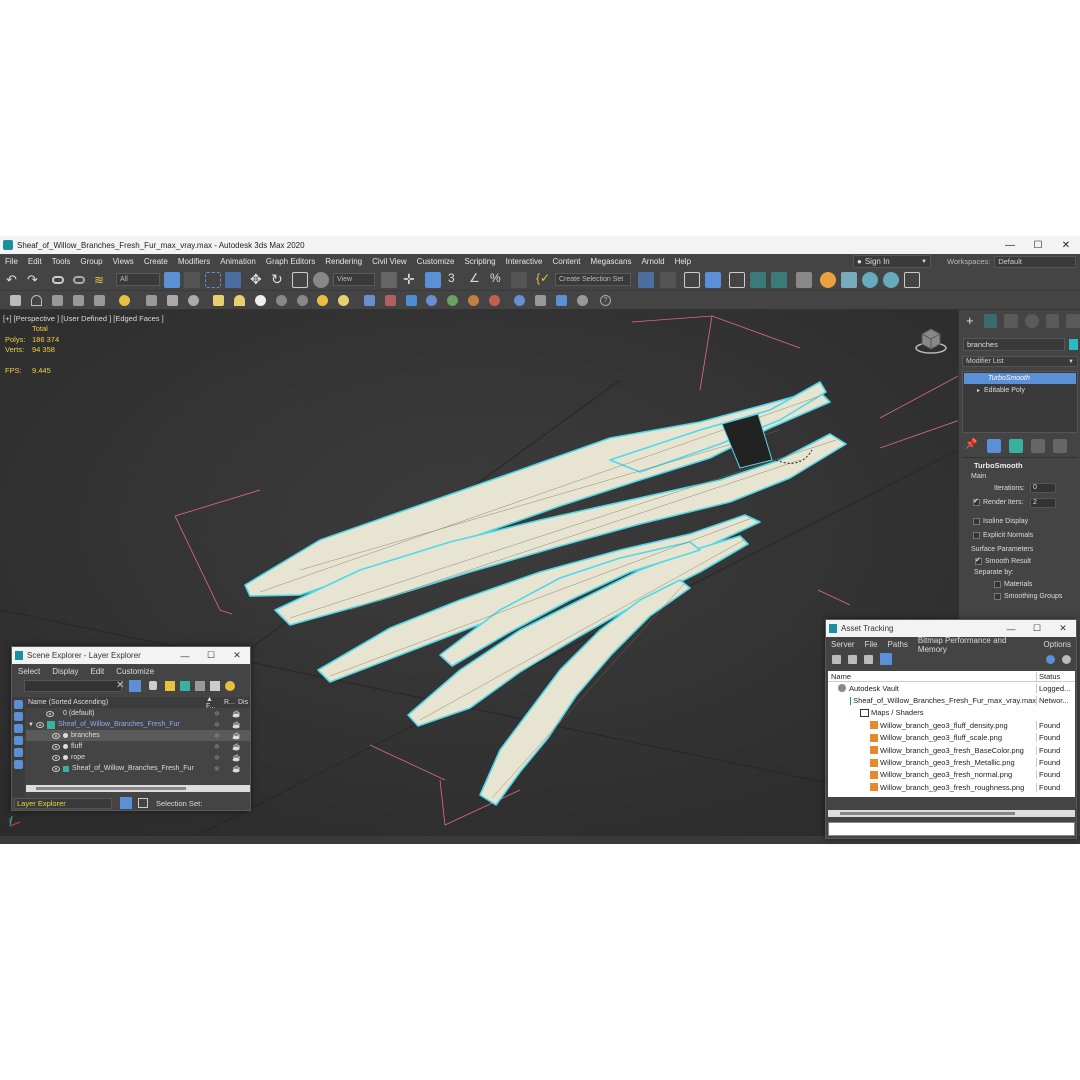  Describe the element at coordinates (138, 768) in the screenshot. I see `object-row: Sheaf_of_Willow_Branches_Fresh_Fur ❄ ☕` at that location.